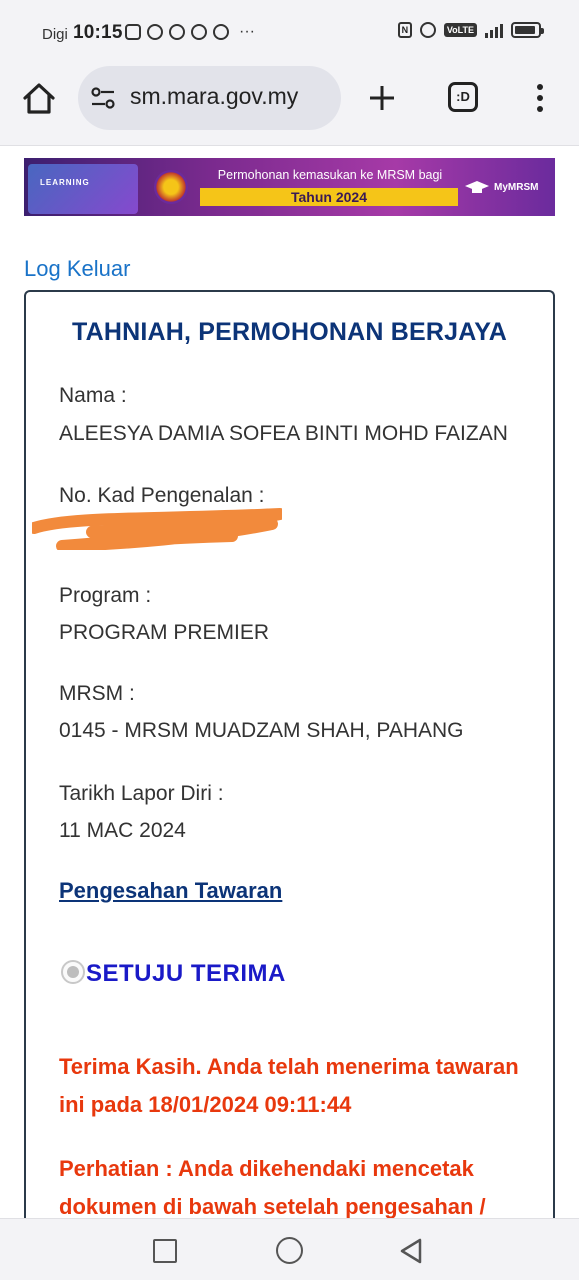  Describe the element at coordinates (266, 1168) in the screenshot. I see `print-notice-line: Perhatian : Anda dikehendaki mencetak` at that location.